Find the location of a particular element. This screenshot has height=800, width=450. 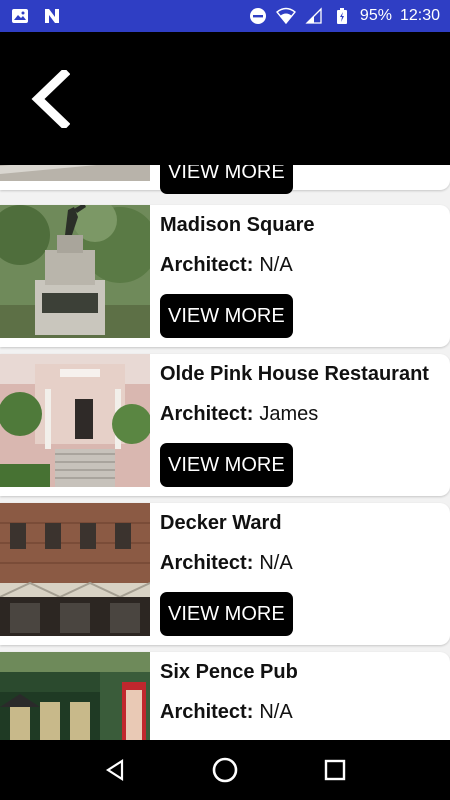

landmark-title: Madison Square is located at coordinates (237, 225).